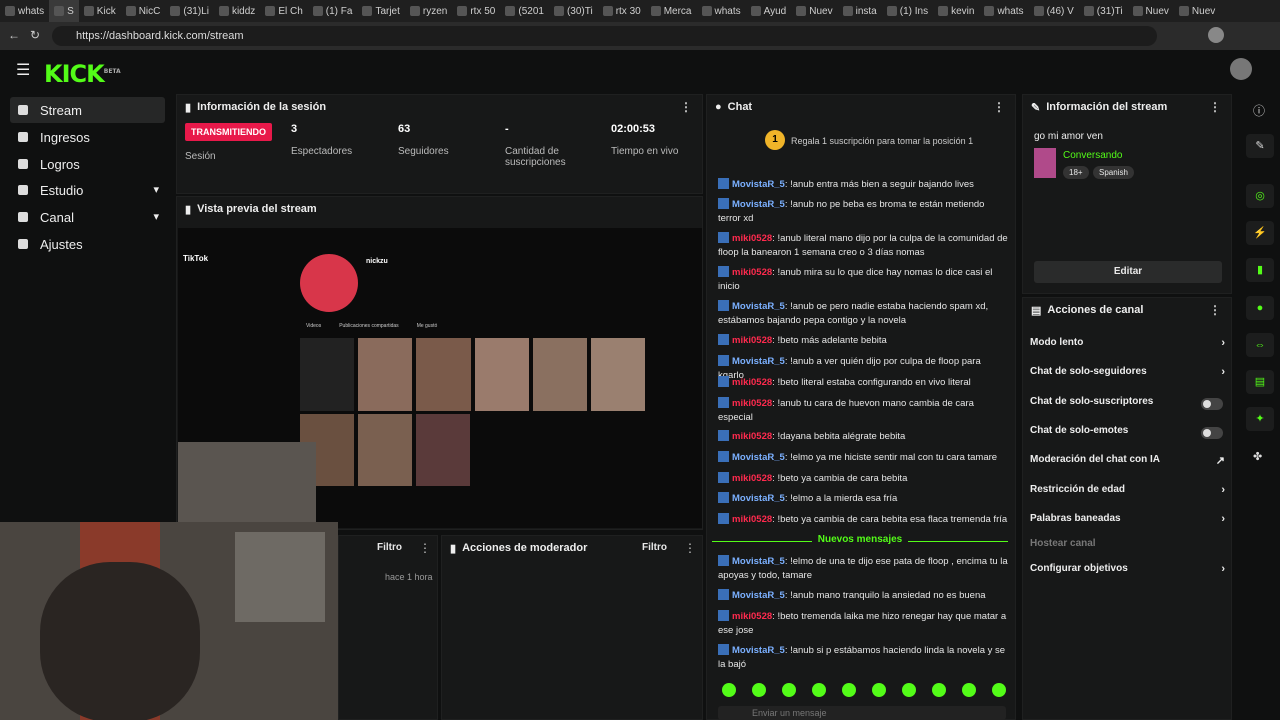 The height and width of the screenshot is (720, 1280). What do you see at coordinates (1127, 571) in the screenshot?
I see `channel-action-8: Configurar objetivos ›` at bounding box center [1127, 571].